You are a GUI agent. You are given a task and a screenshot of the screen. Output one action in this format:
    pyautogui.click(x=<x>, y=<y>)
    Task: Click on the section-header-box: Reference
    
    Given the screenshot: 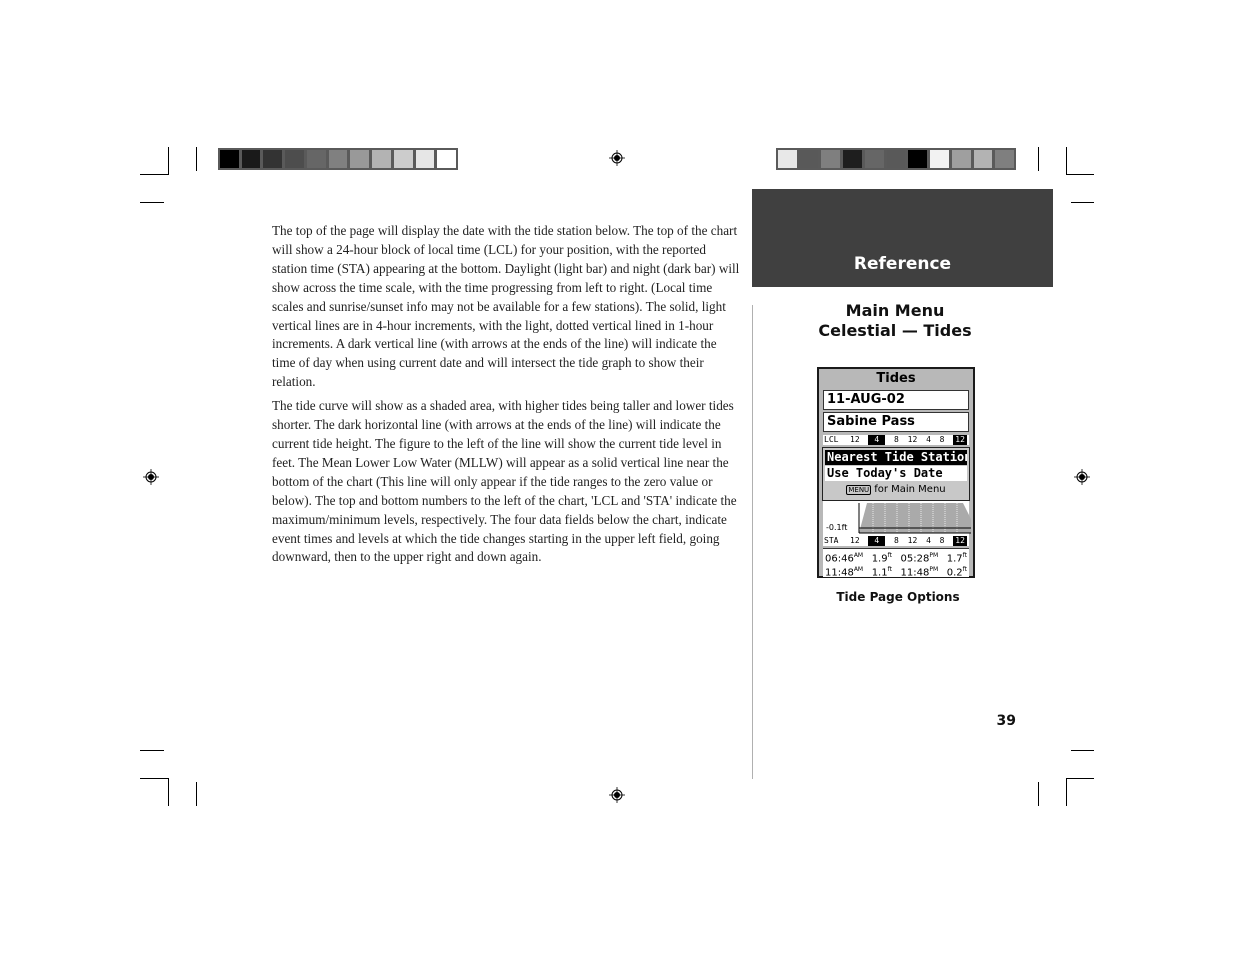 What is the action you would take?
    pyautogui.click(x=902, y=238)
    